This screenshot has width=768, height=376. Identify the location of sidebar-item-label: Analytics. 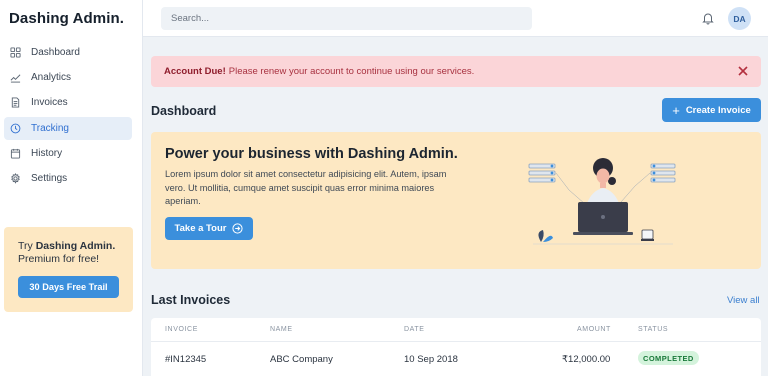
(51, 78).